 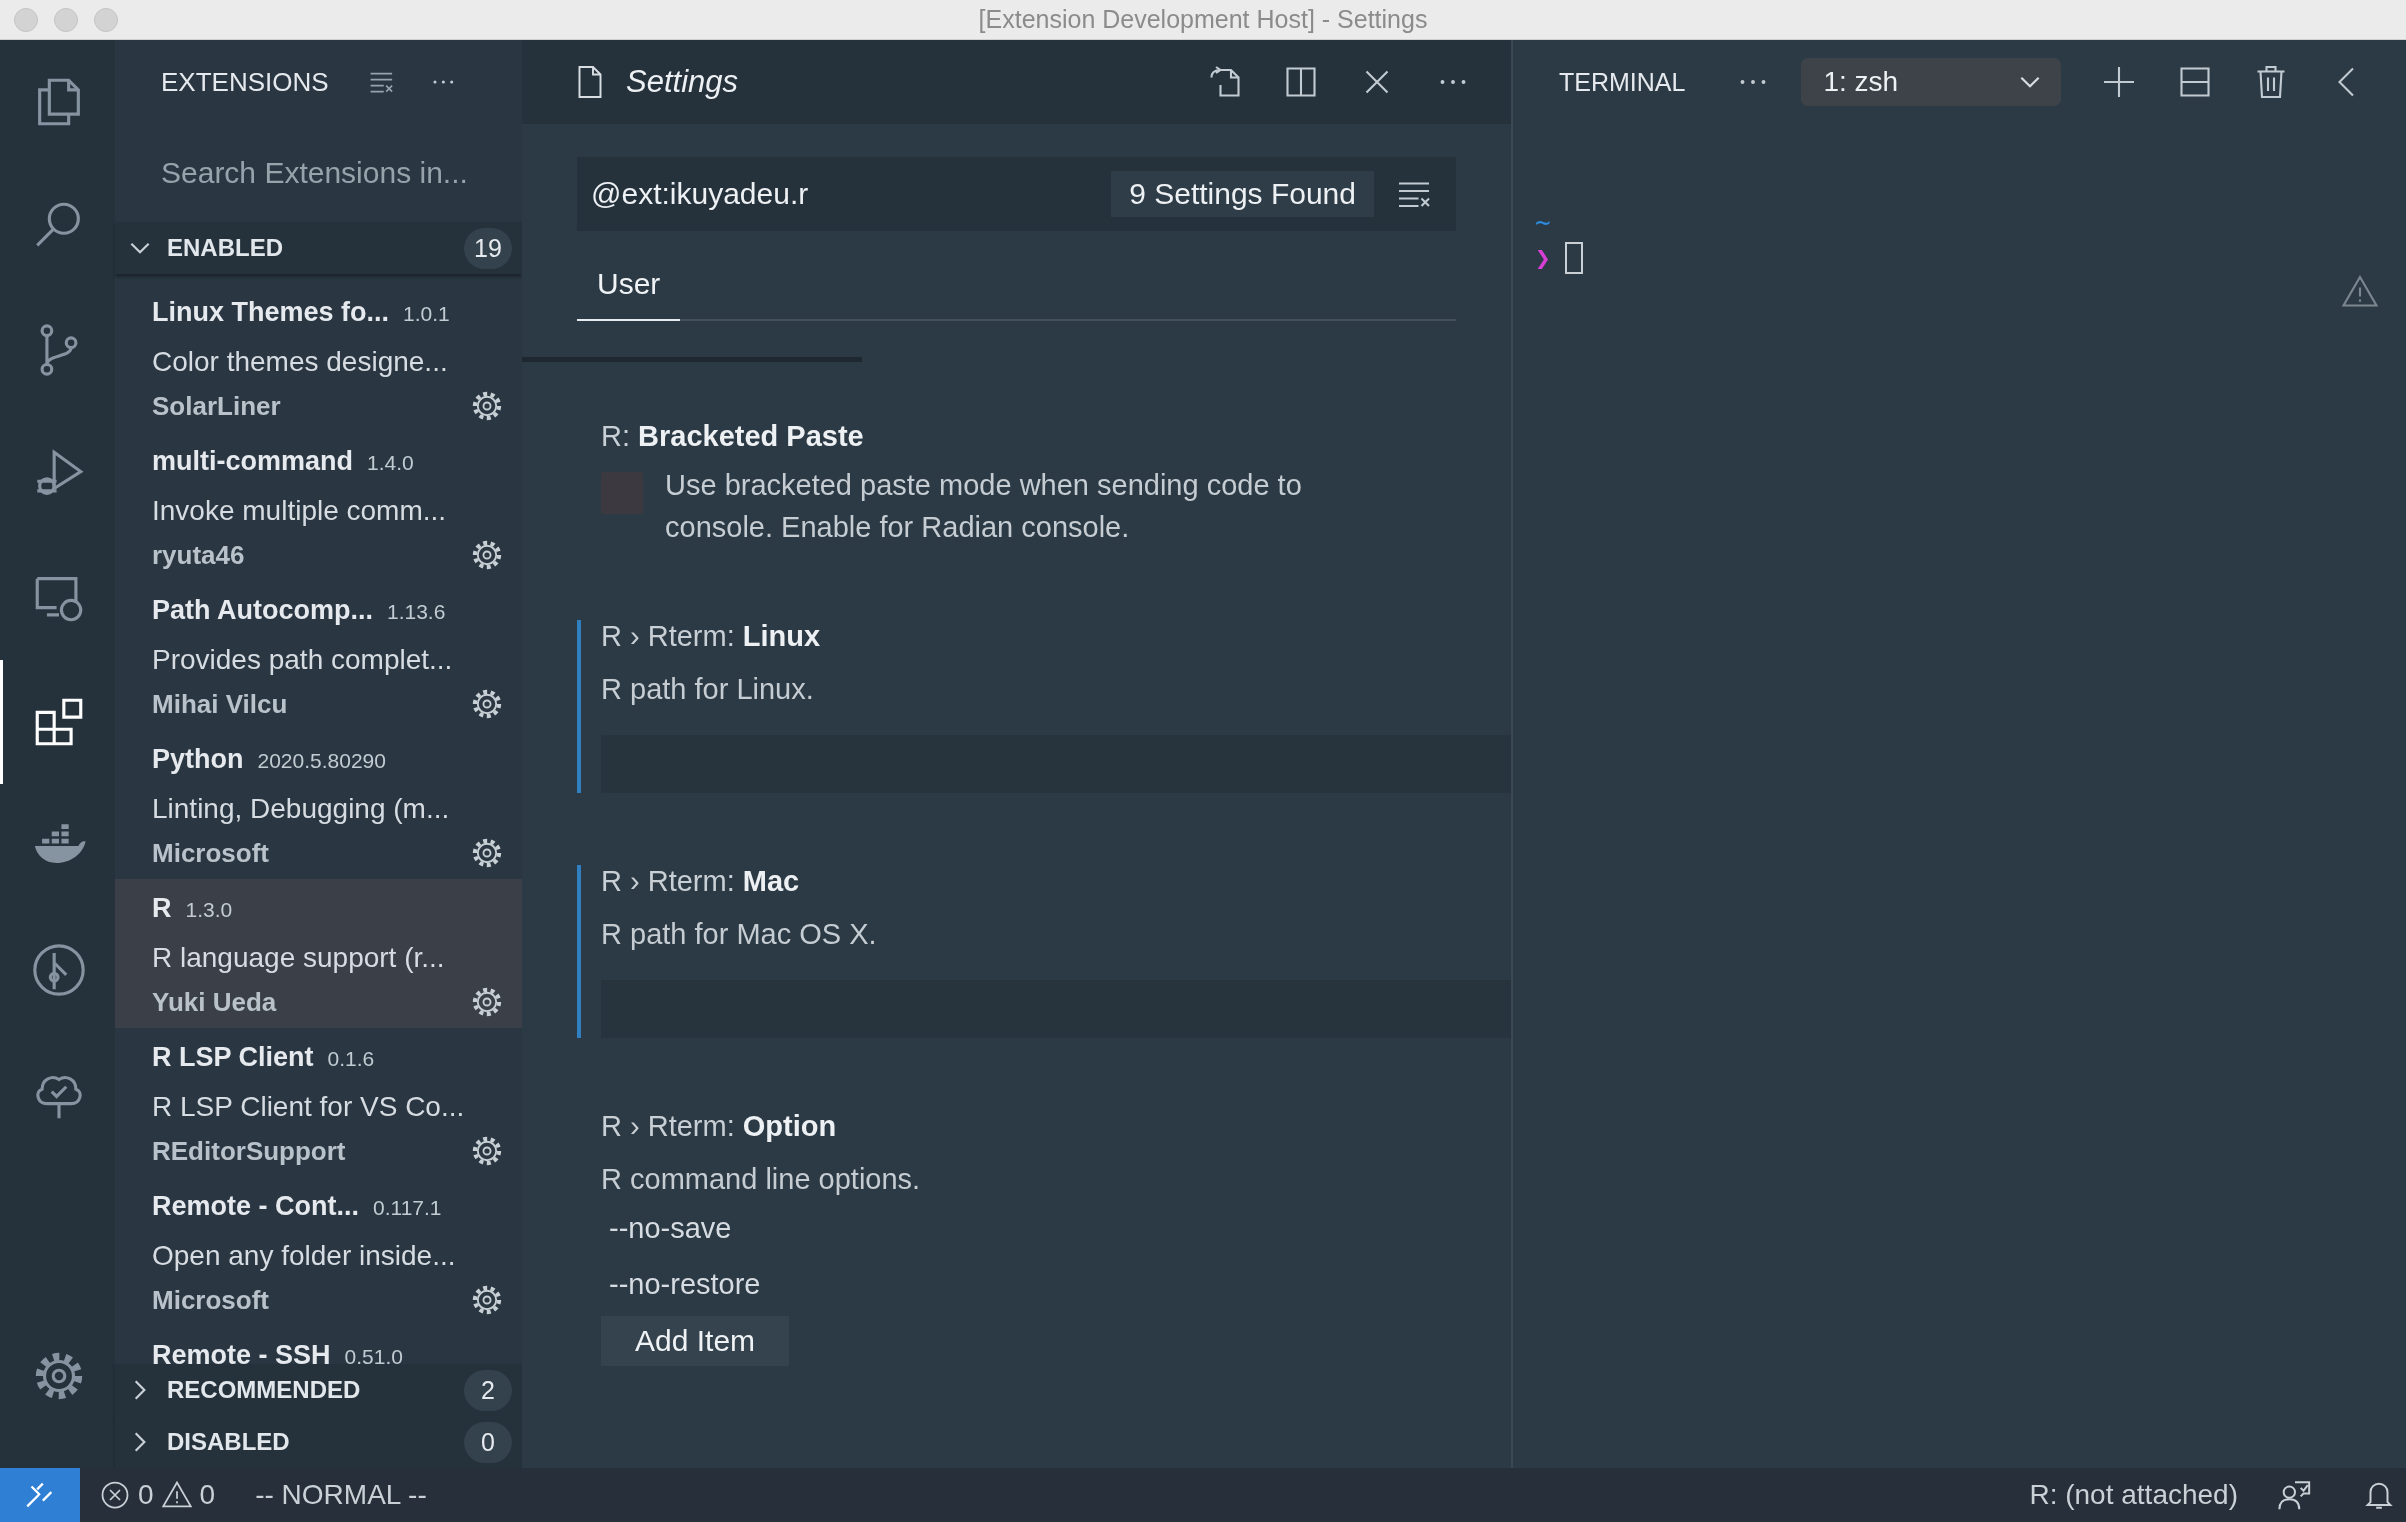 I want to click on version-label: 0.51.0, so click(x=373, y=1354).